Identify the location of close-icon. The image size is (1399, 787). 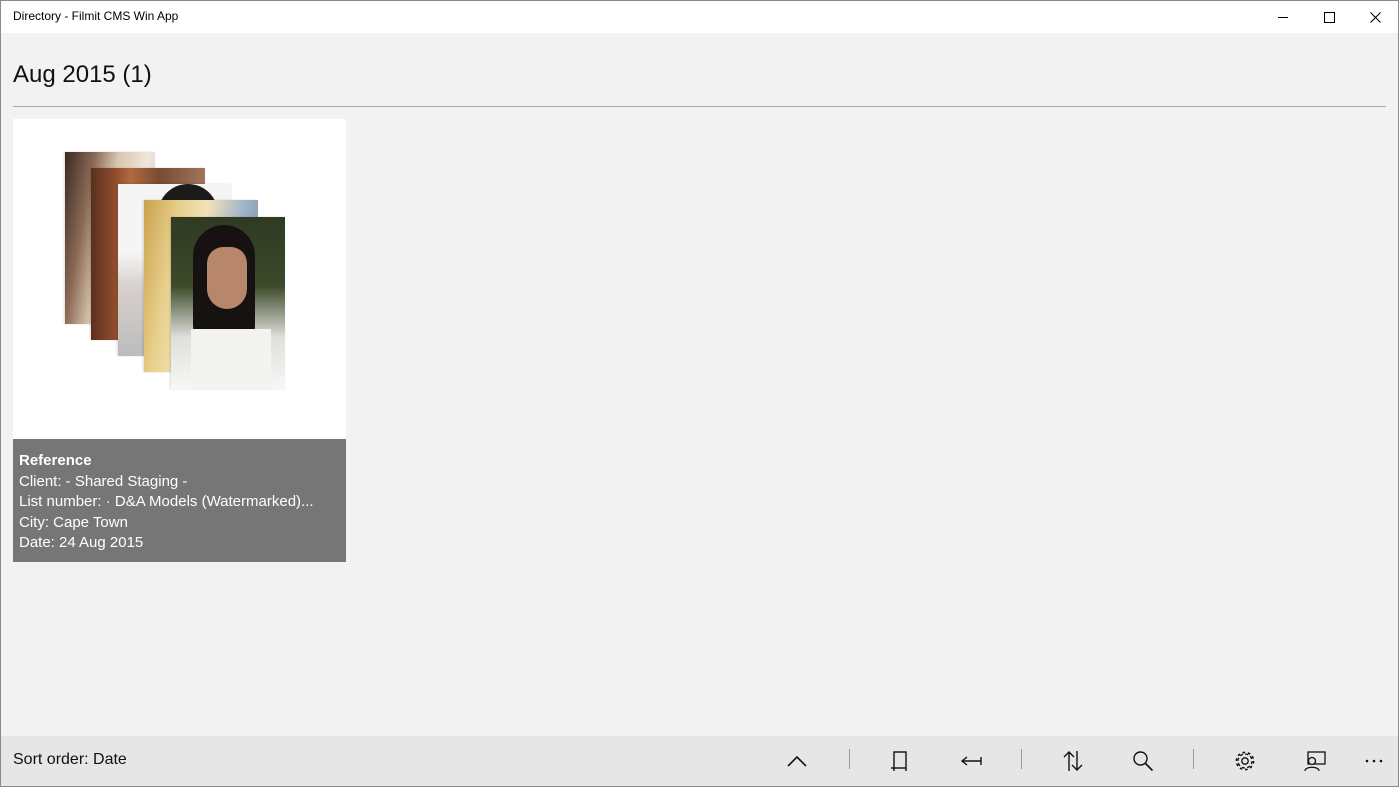
(1375, 17).